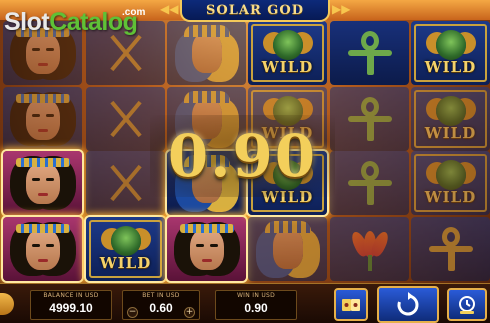 This screenshot has height=323, width=490. I want to click on bet-decrease-button: −, so click(132, 312).